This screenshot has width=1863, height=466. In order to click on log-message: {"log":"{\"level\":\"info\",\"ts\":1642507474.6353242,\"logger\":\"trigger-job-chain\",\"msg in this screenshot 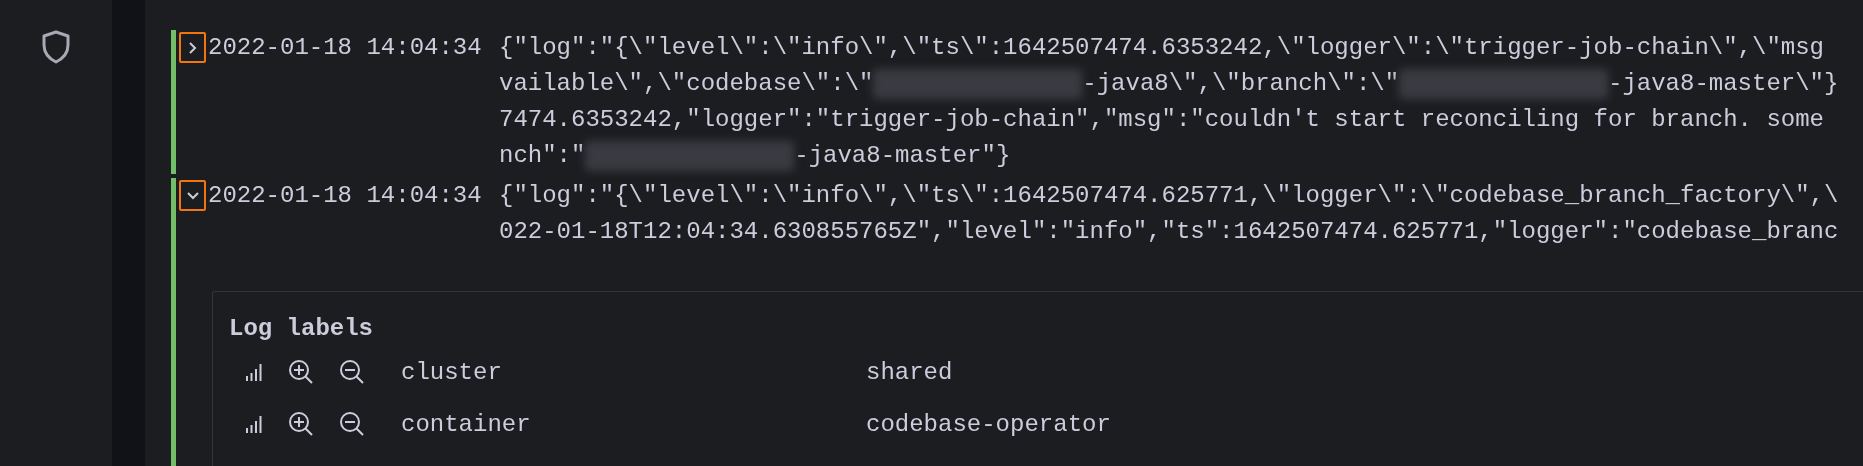, I will do `click(1161, 48)`.